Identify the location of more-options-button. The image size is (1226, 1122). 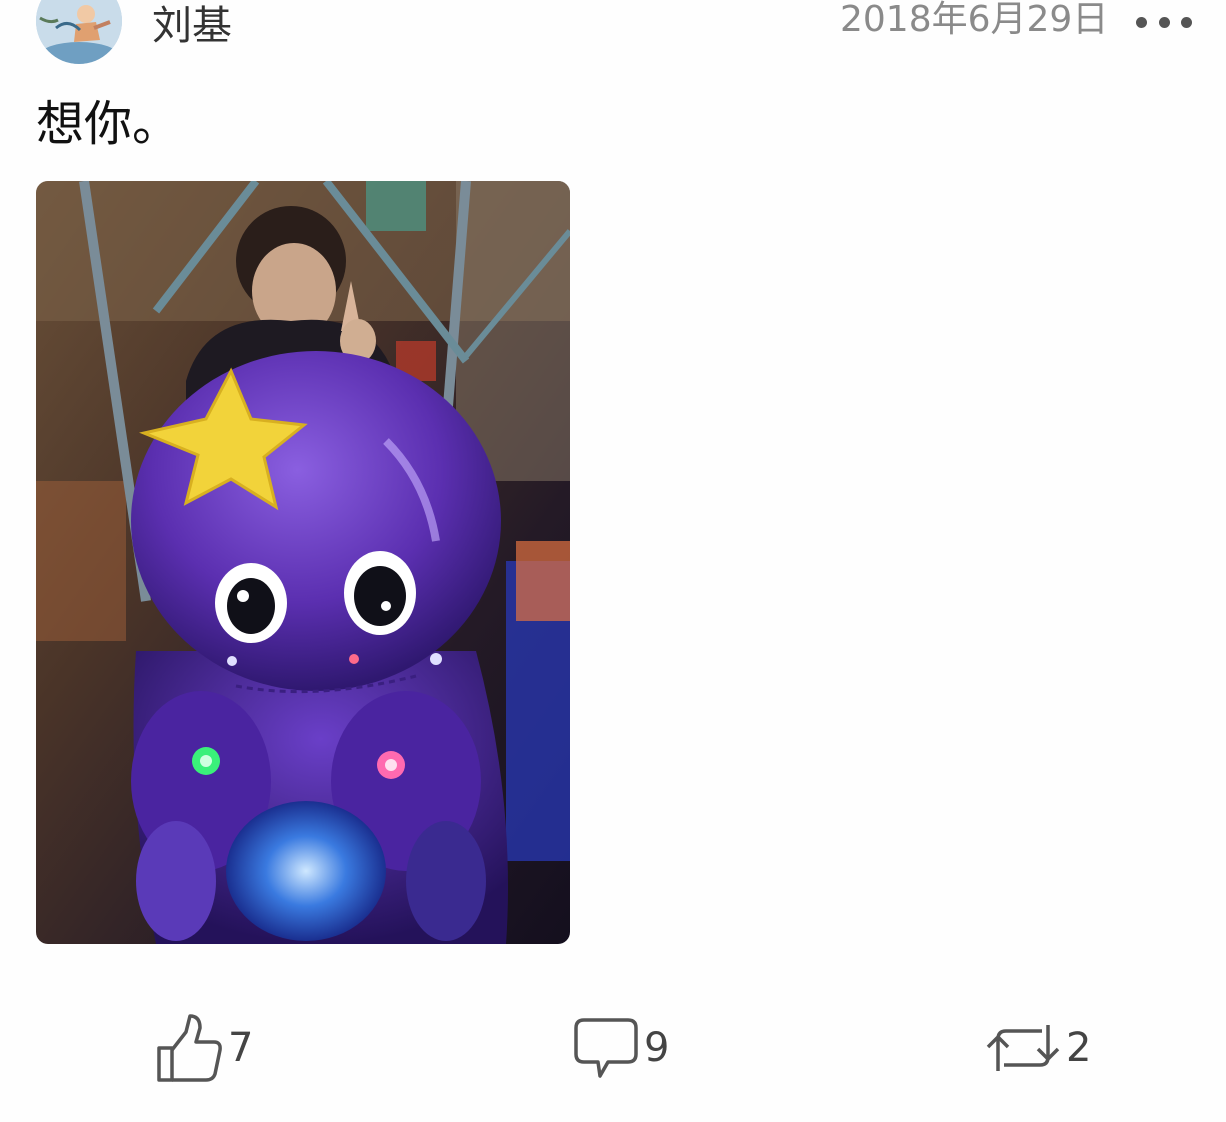
(1164, 22).